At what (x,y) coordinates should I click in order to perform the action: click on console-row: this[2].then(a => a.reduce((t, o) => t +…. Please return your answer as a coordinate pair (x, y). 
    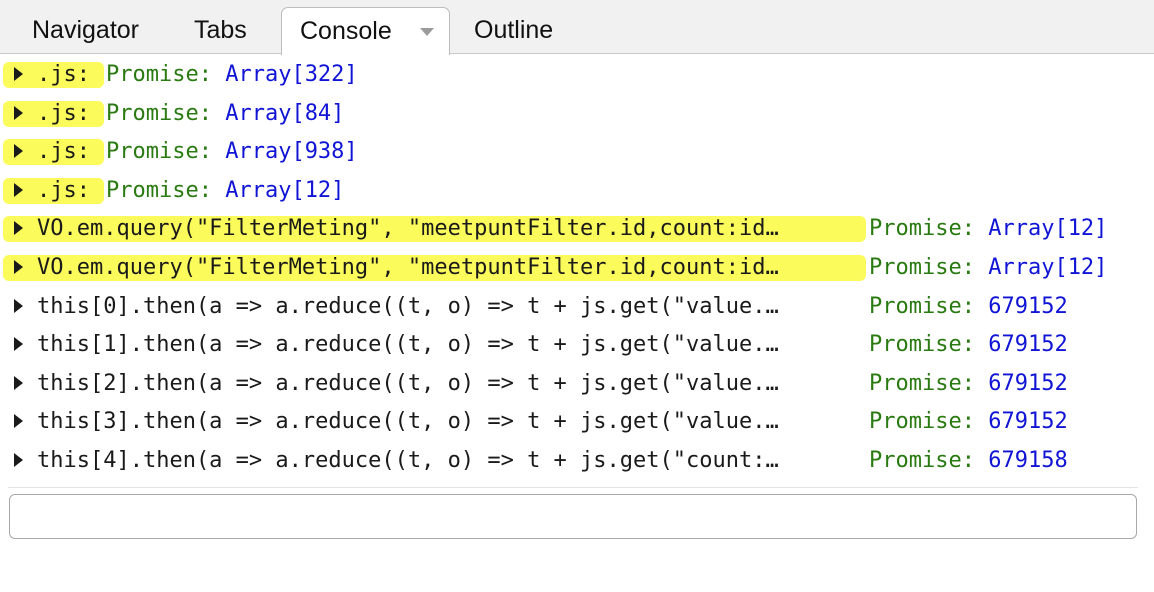
    Looking at the image, I should click on (577, 383).